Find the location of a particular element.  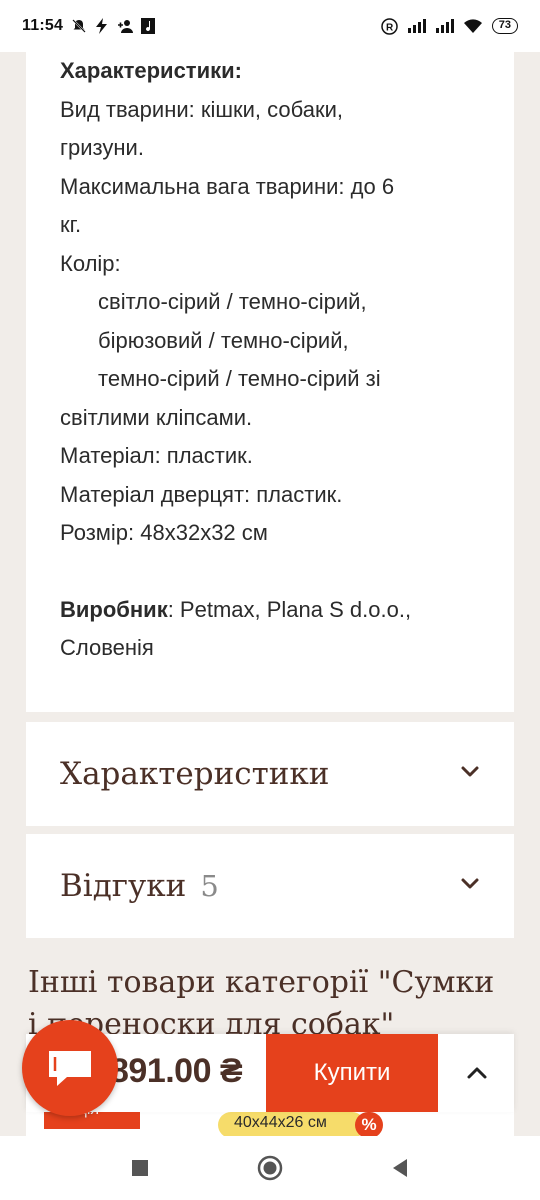

description-line: Вид тварини: кішки, собаки, is located at coordinates (201, 109).